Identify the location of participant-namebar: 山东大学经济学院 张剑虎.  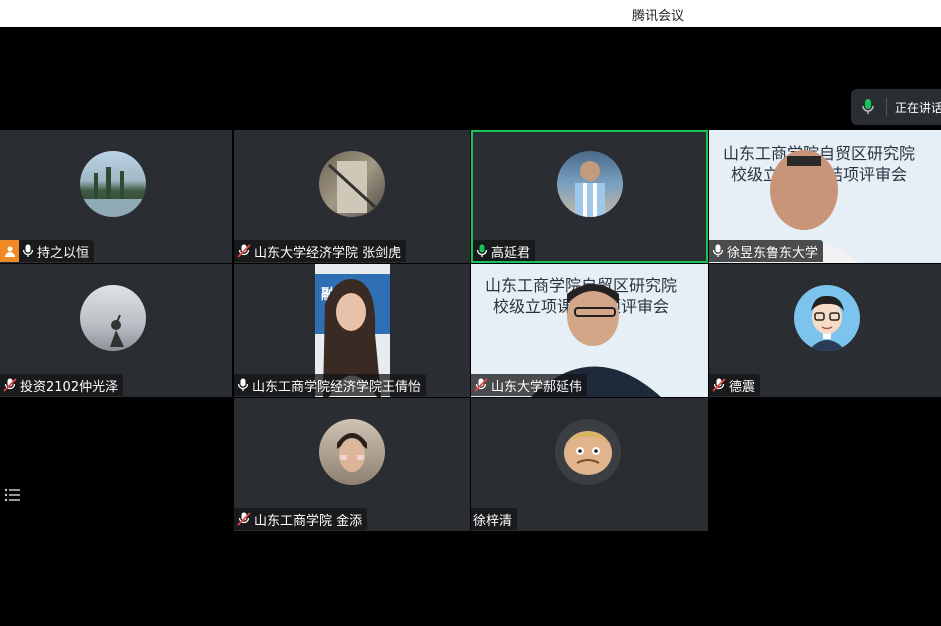
(320, 251).